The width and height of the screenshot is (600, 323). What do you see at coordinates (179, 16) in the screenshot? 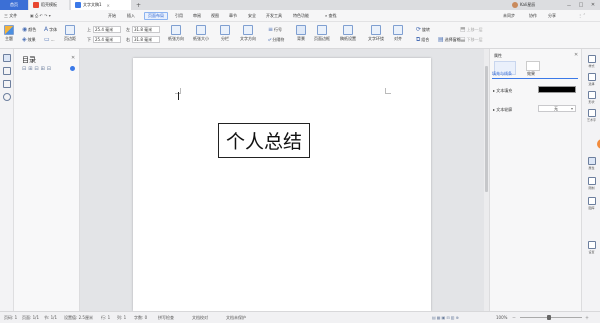
I see `menu-reference: 引用` at bounding box center [179, 16].